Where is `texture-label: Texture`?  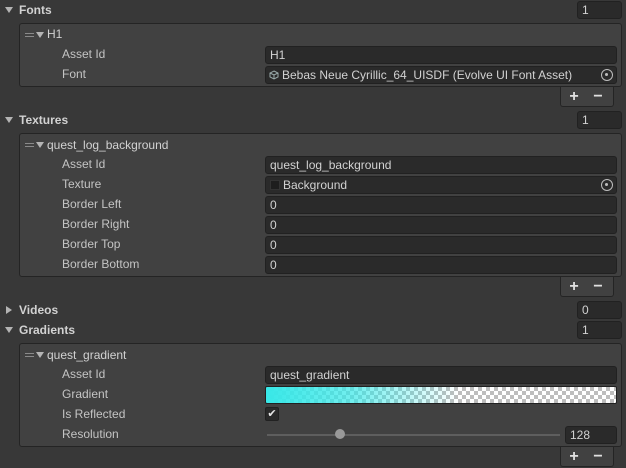 texture-label: Texture is located at coordinates (82, 184).